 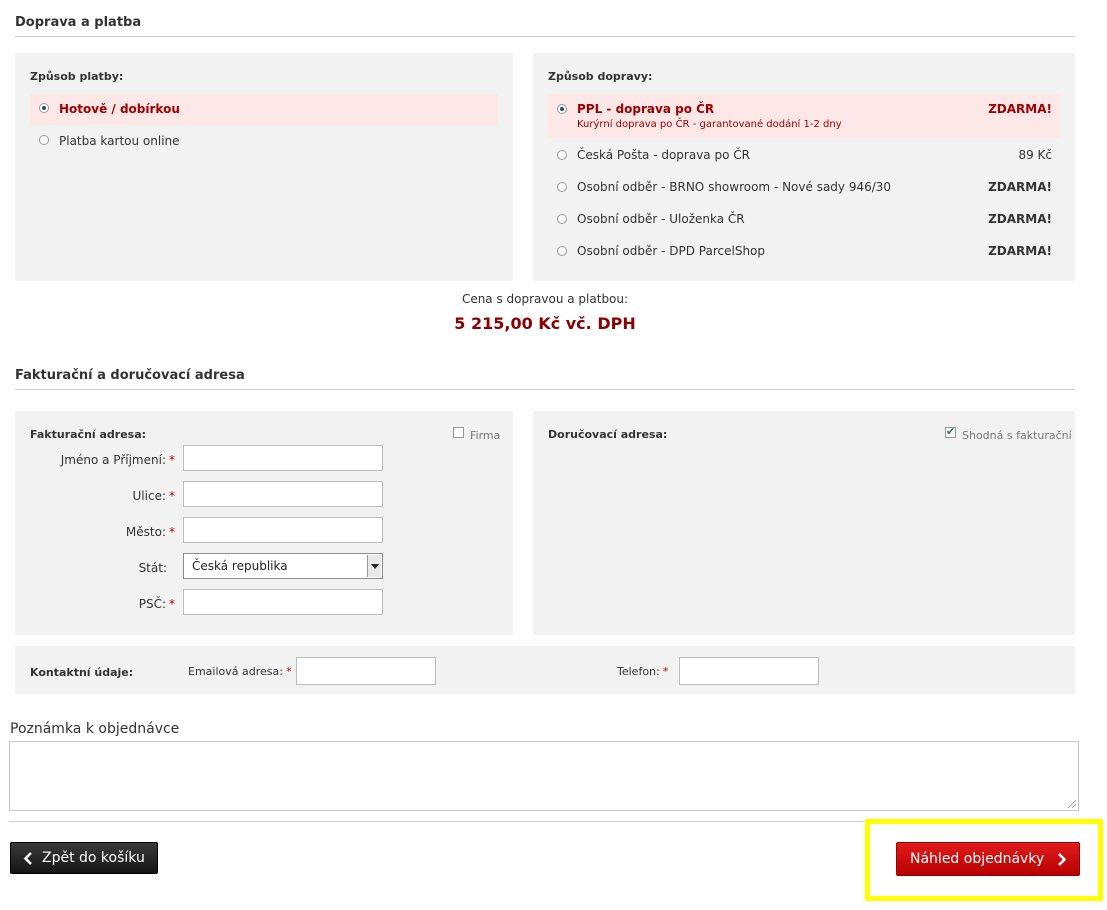 What do you see at coordinates (283, 602) in the screenshot?
I see `zip-input` at bounding box center [283, 602].